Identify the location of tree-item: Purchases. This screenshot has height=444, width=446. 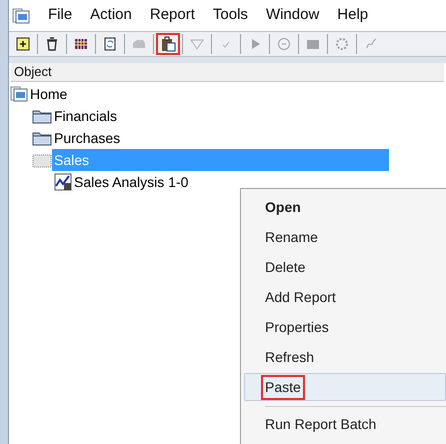
(86, 138).